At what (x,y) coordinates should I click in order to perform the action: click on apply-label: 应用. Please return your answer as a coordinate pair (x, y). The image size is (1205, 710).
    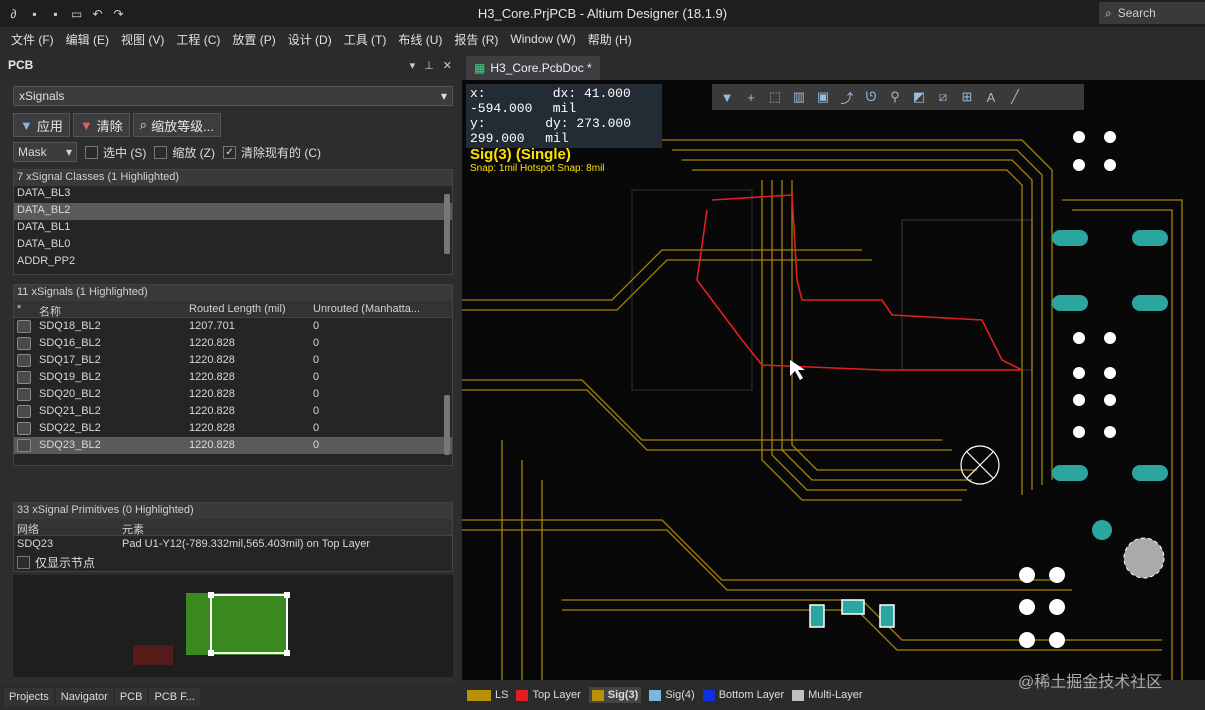
    Looking at the image, I should click on (49, 126).